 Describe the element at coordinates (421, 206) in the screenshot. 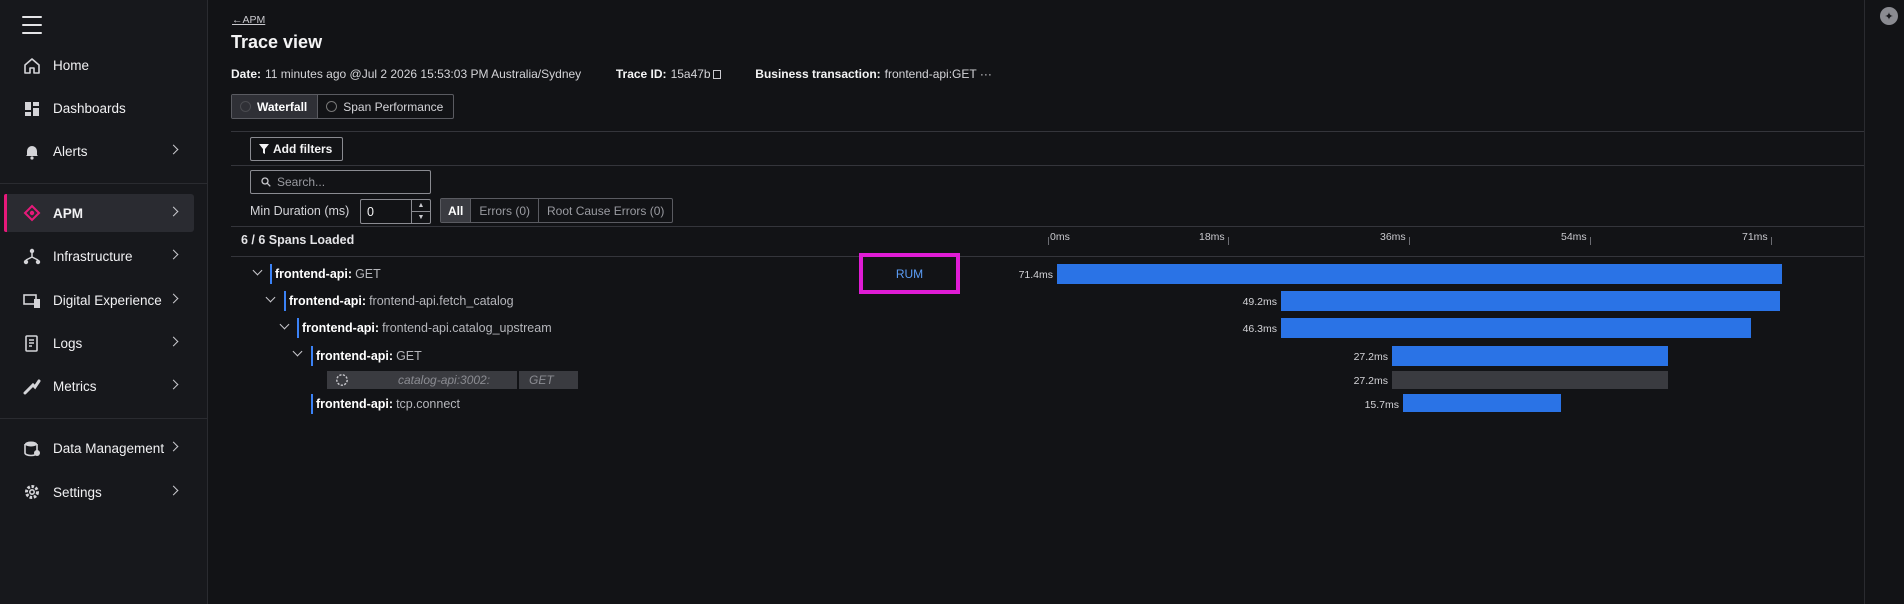

I see `chevron-up-icon: ▲` at that location.